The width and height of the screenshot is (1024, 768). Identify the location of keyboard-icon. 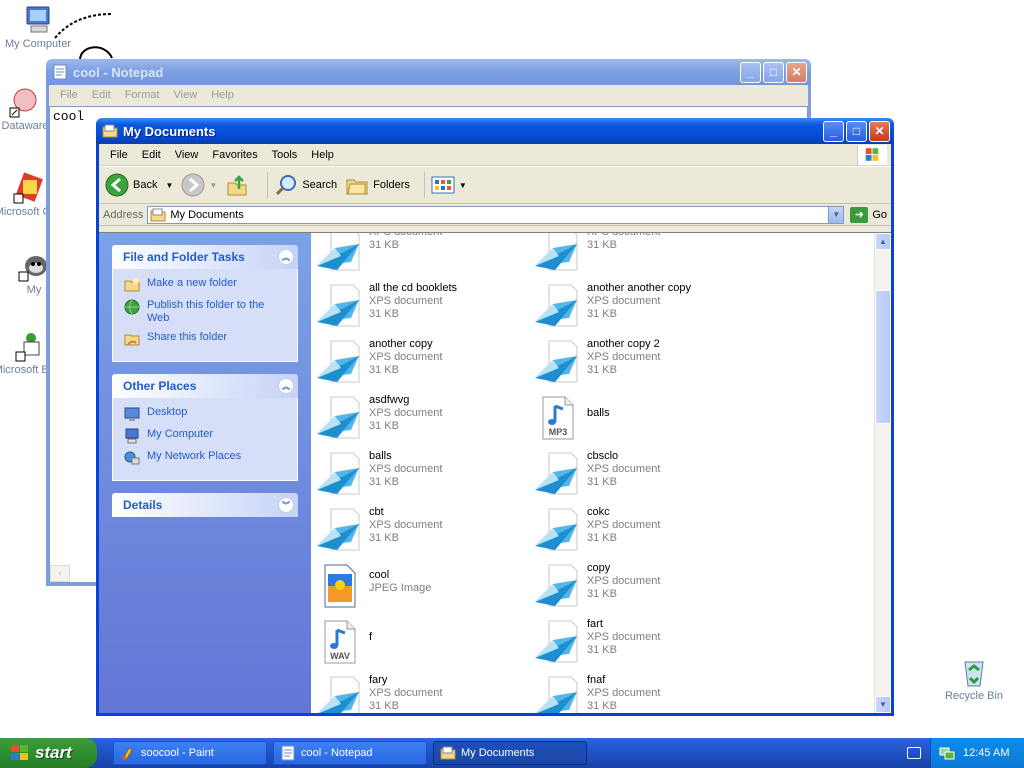
(914, 753).